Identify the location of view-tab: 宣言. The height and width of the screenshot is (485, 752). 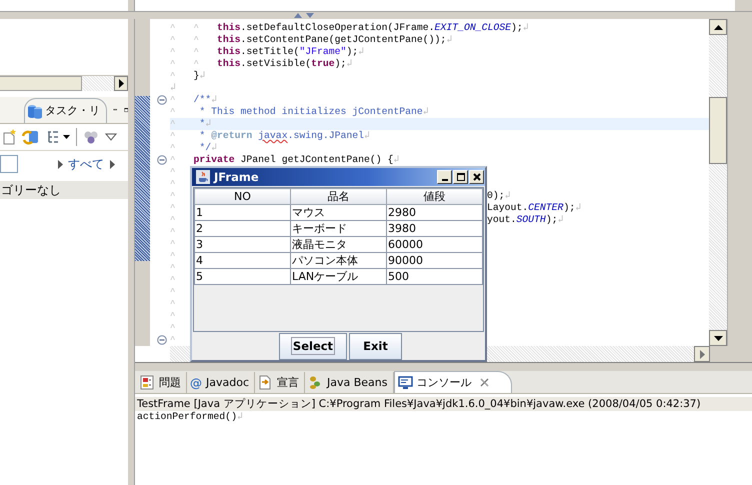
(280, 382).